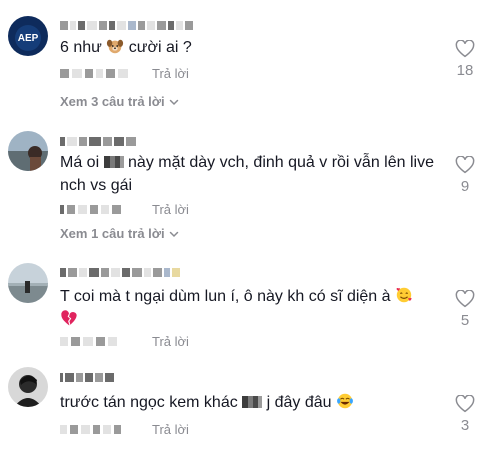  What do you see at coordinates (465, 175) in the screenshot?
I see `like-button: 9` at bounding box center [465, 175].